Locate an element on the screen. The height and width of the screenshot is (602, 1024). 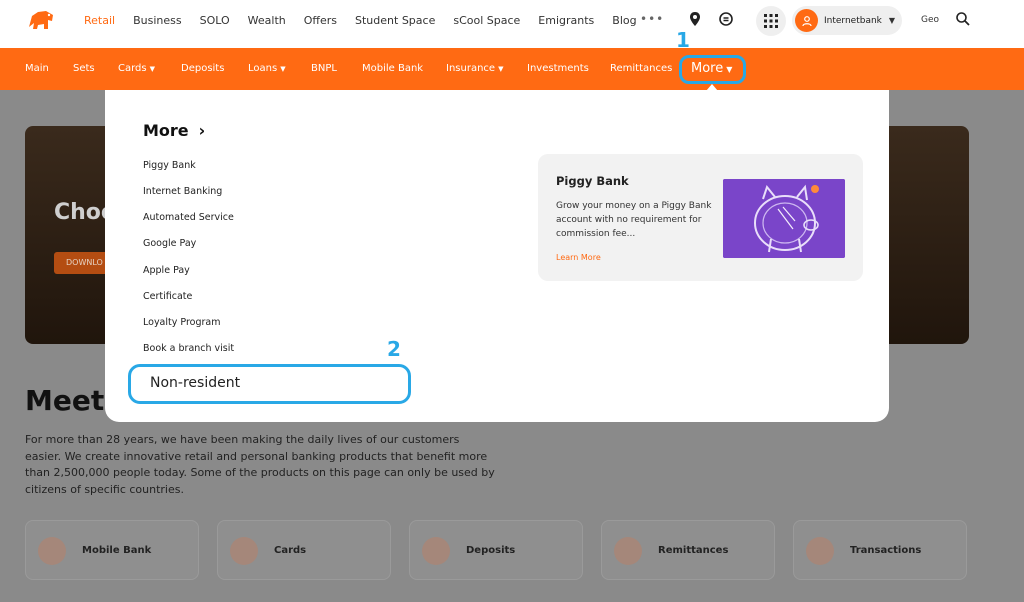
top-nav-wealth: Wealth is located at coordinates (267, 20).